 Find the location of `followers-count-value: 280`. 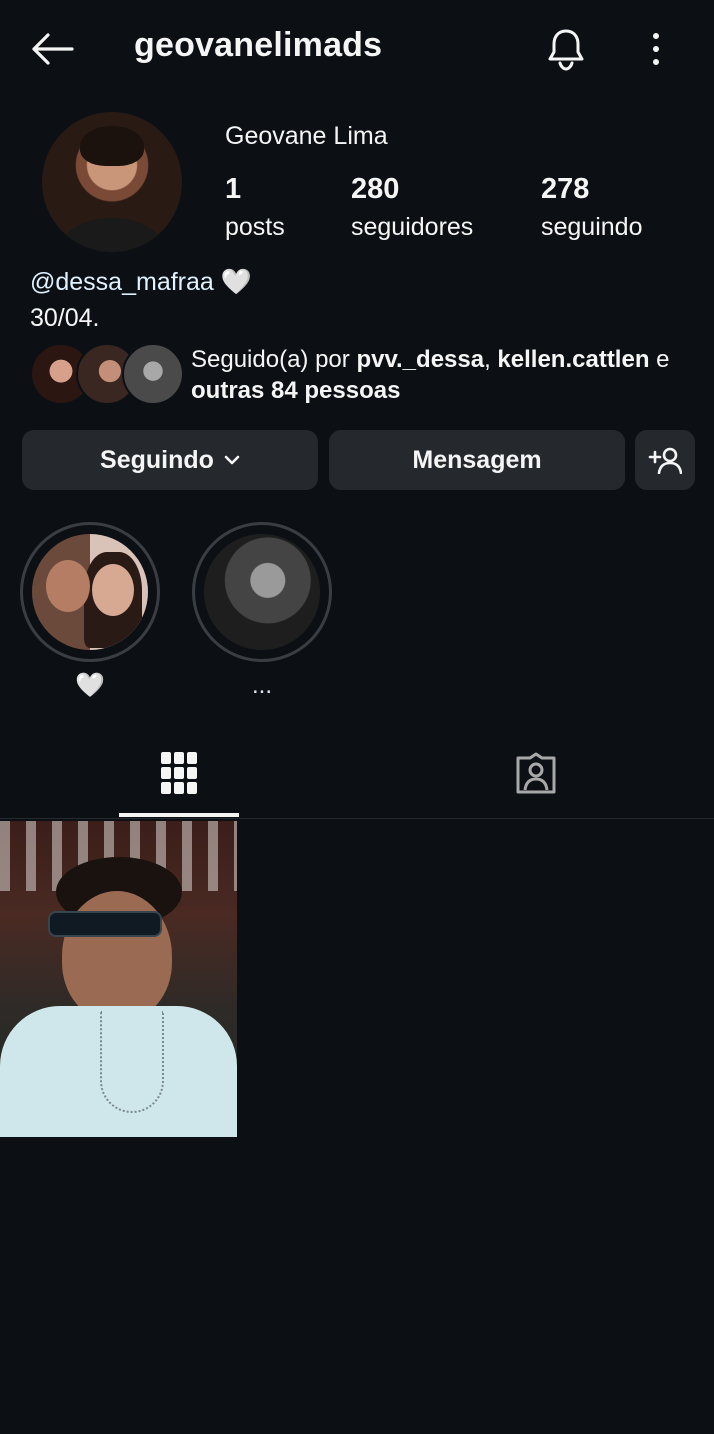

followers-count-value: 280 is located at coordinates (375, 189).